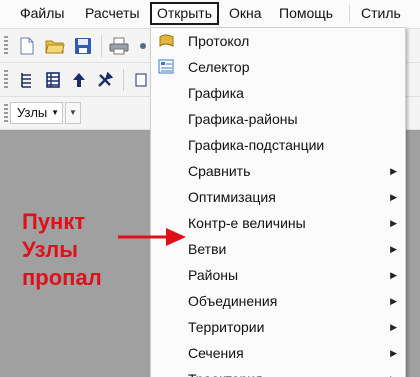 The image size is (420, 377). What do you see at coordinates (278, 275) in the screenshot?
I see `menu-item-regions: Районы ▶` at bounding box center [278, 275].